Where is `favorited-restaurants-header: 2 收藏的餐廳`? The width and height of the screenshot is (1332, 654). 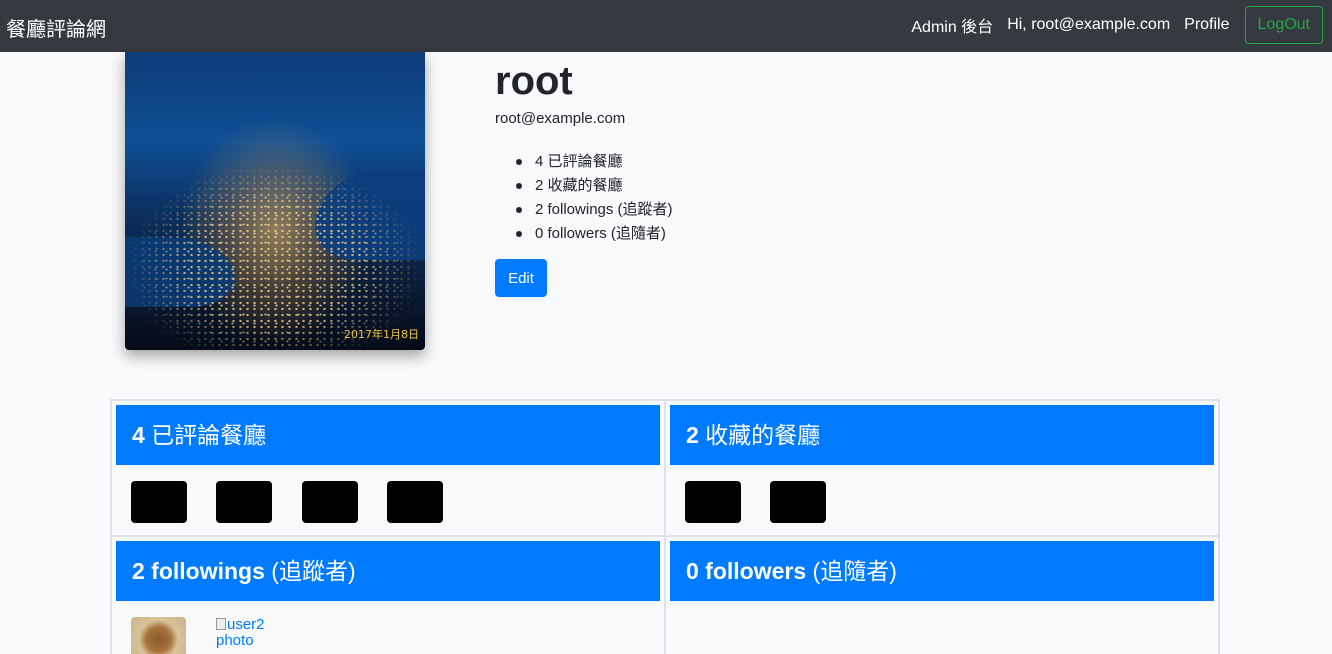 favorited-restaurants-header: 2 收藏的餐廳 is located at coordinates (942, 435).